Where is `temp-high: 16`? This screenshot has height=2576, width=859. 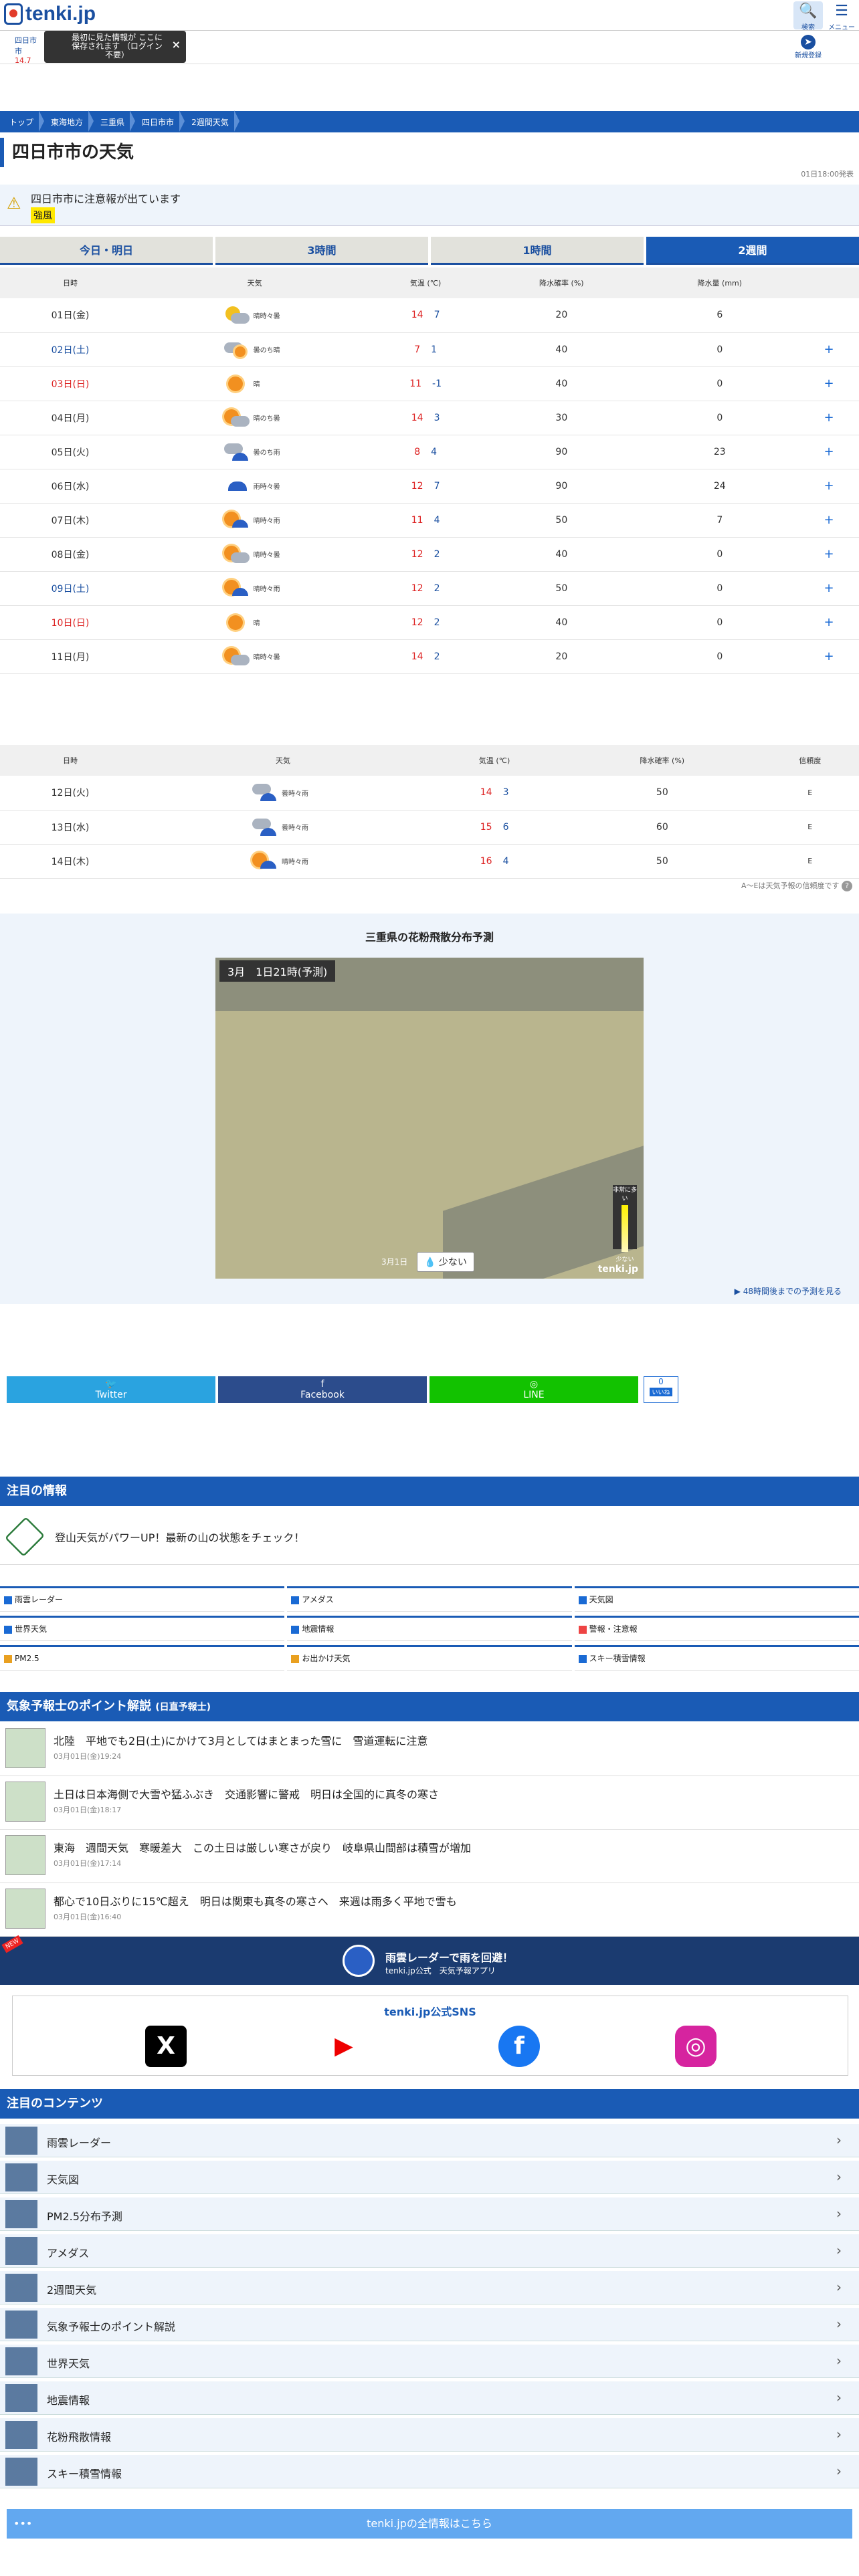 temp-high: 16 is located at coordinates (486, 861).